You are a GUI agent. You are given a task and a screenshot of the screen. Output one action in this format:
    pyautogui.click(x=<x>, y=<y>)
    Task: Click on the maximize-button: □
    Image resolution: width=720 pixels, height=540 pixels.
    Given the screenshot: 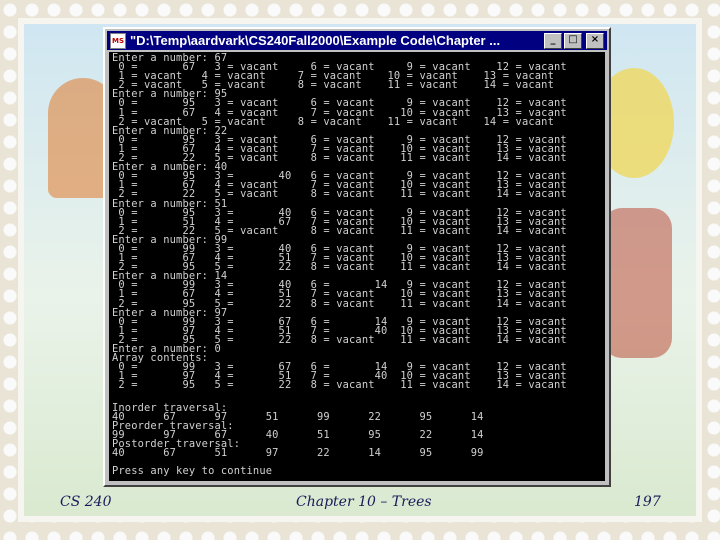 What is the action you would take?
    pyautogui.click(x=573, y=40)
    